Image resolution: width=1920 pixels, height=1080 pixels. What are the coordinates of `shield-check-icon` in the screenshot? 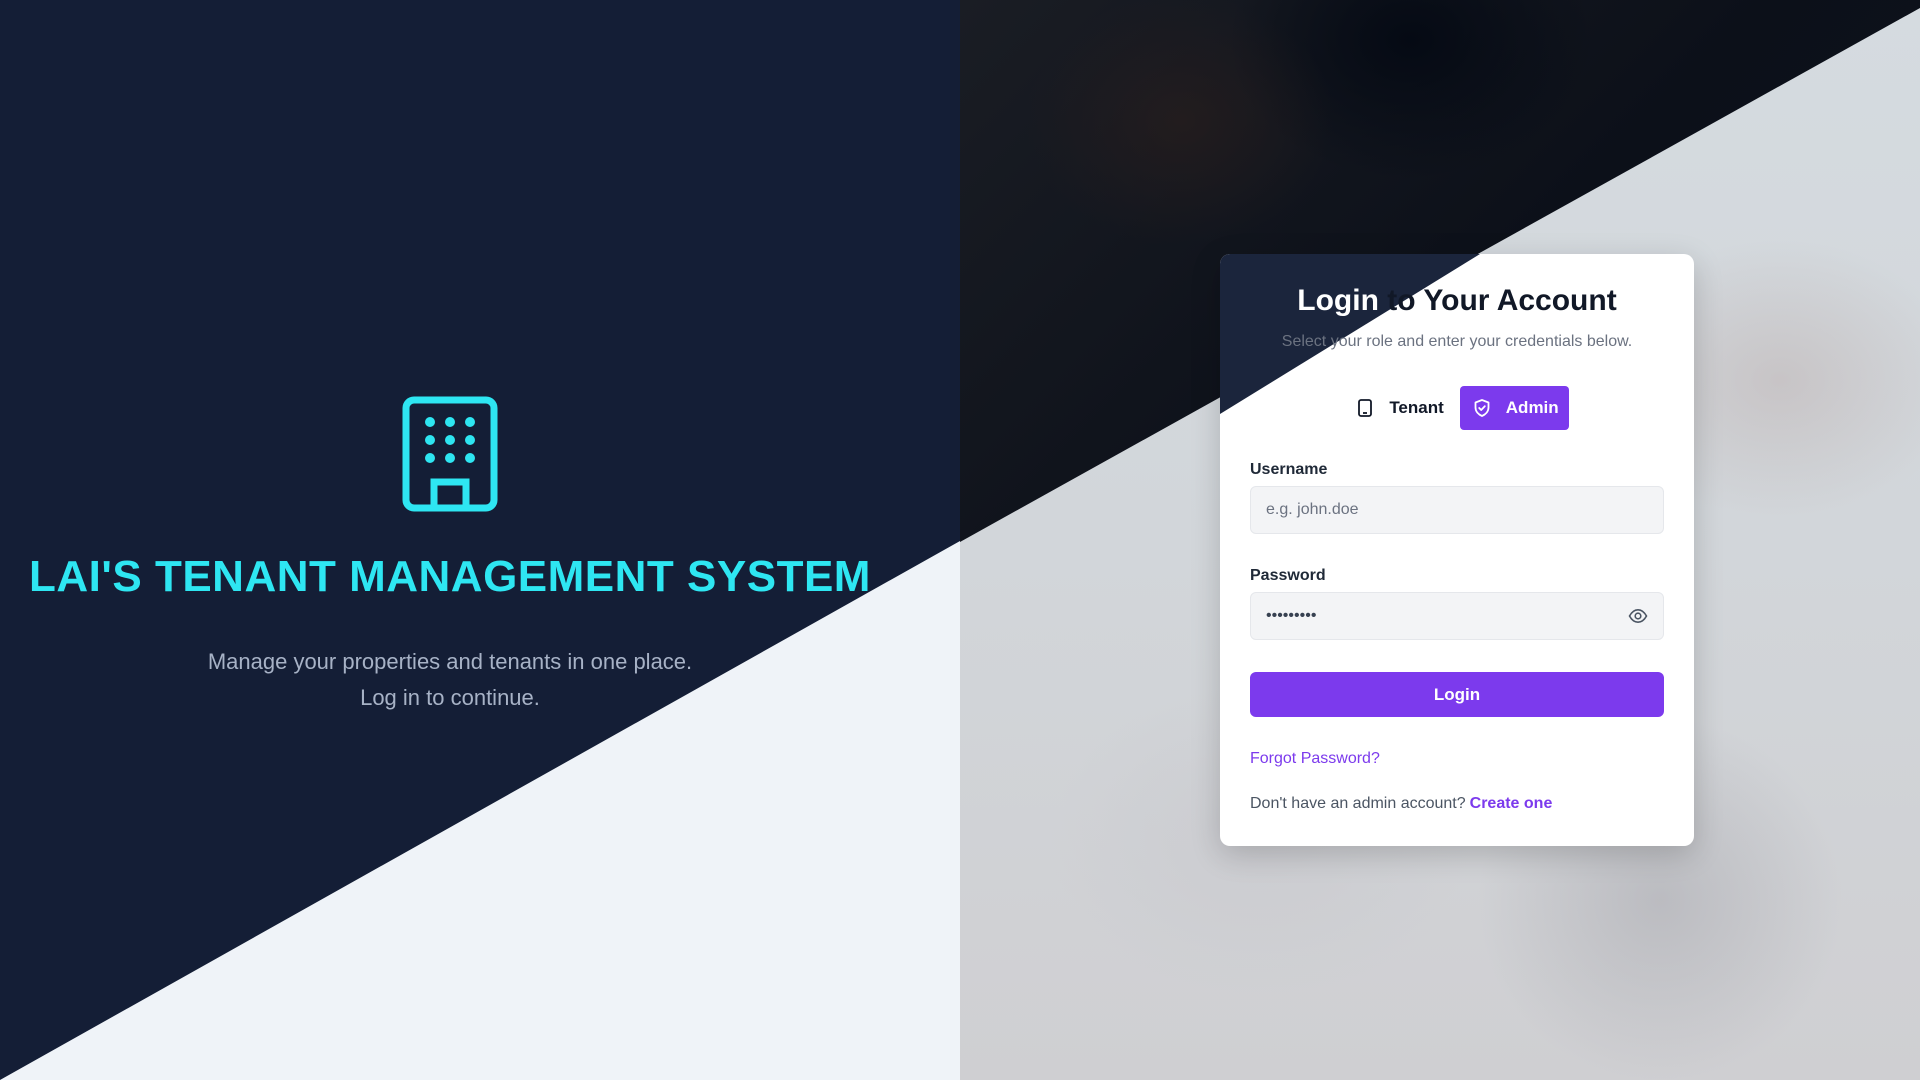 It's located at (1482, 408).